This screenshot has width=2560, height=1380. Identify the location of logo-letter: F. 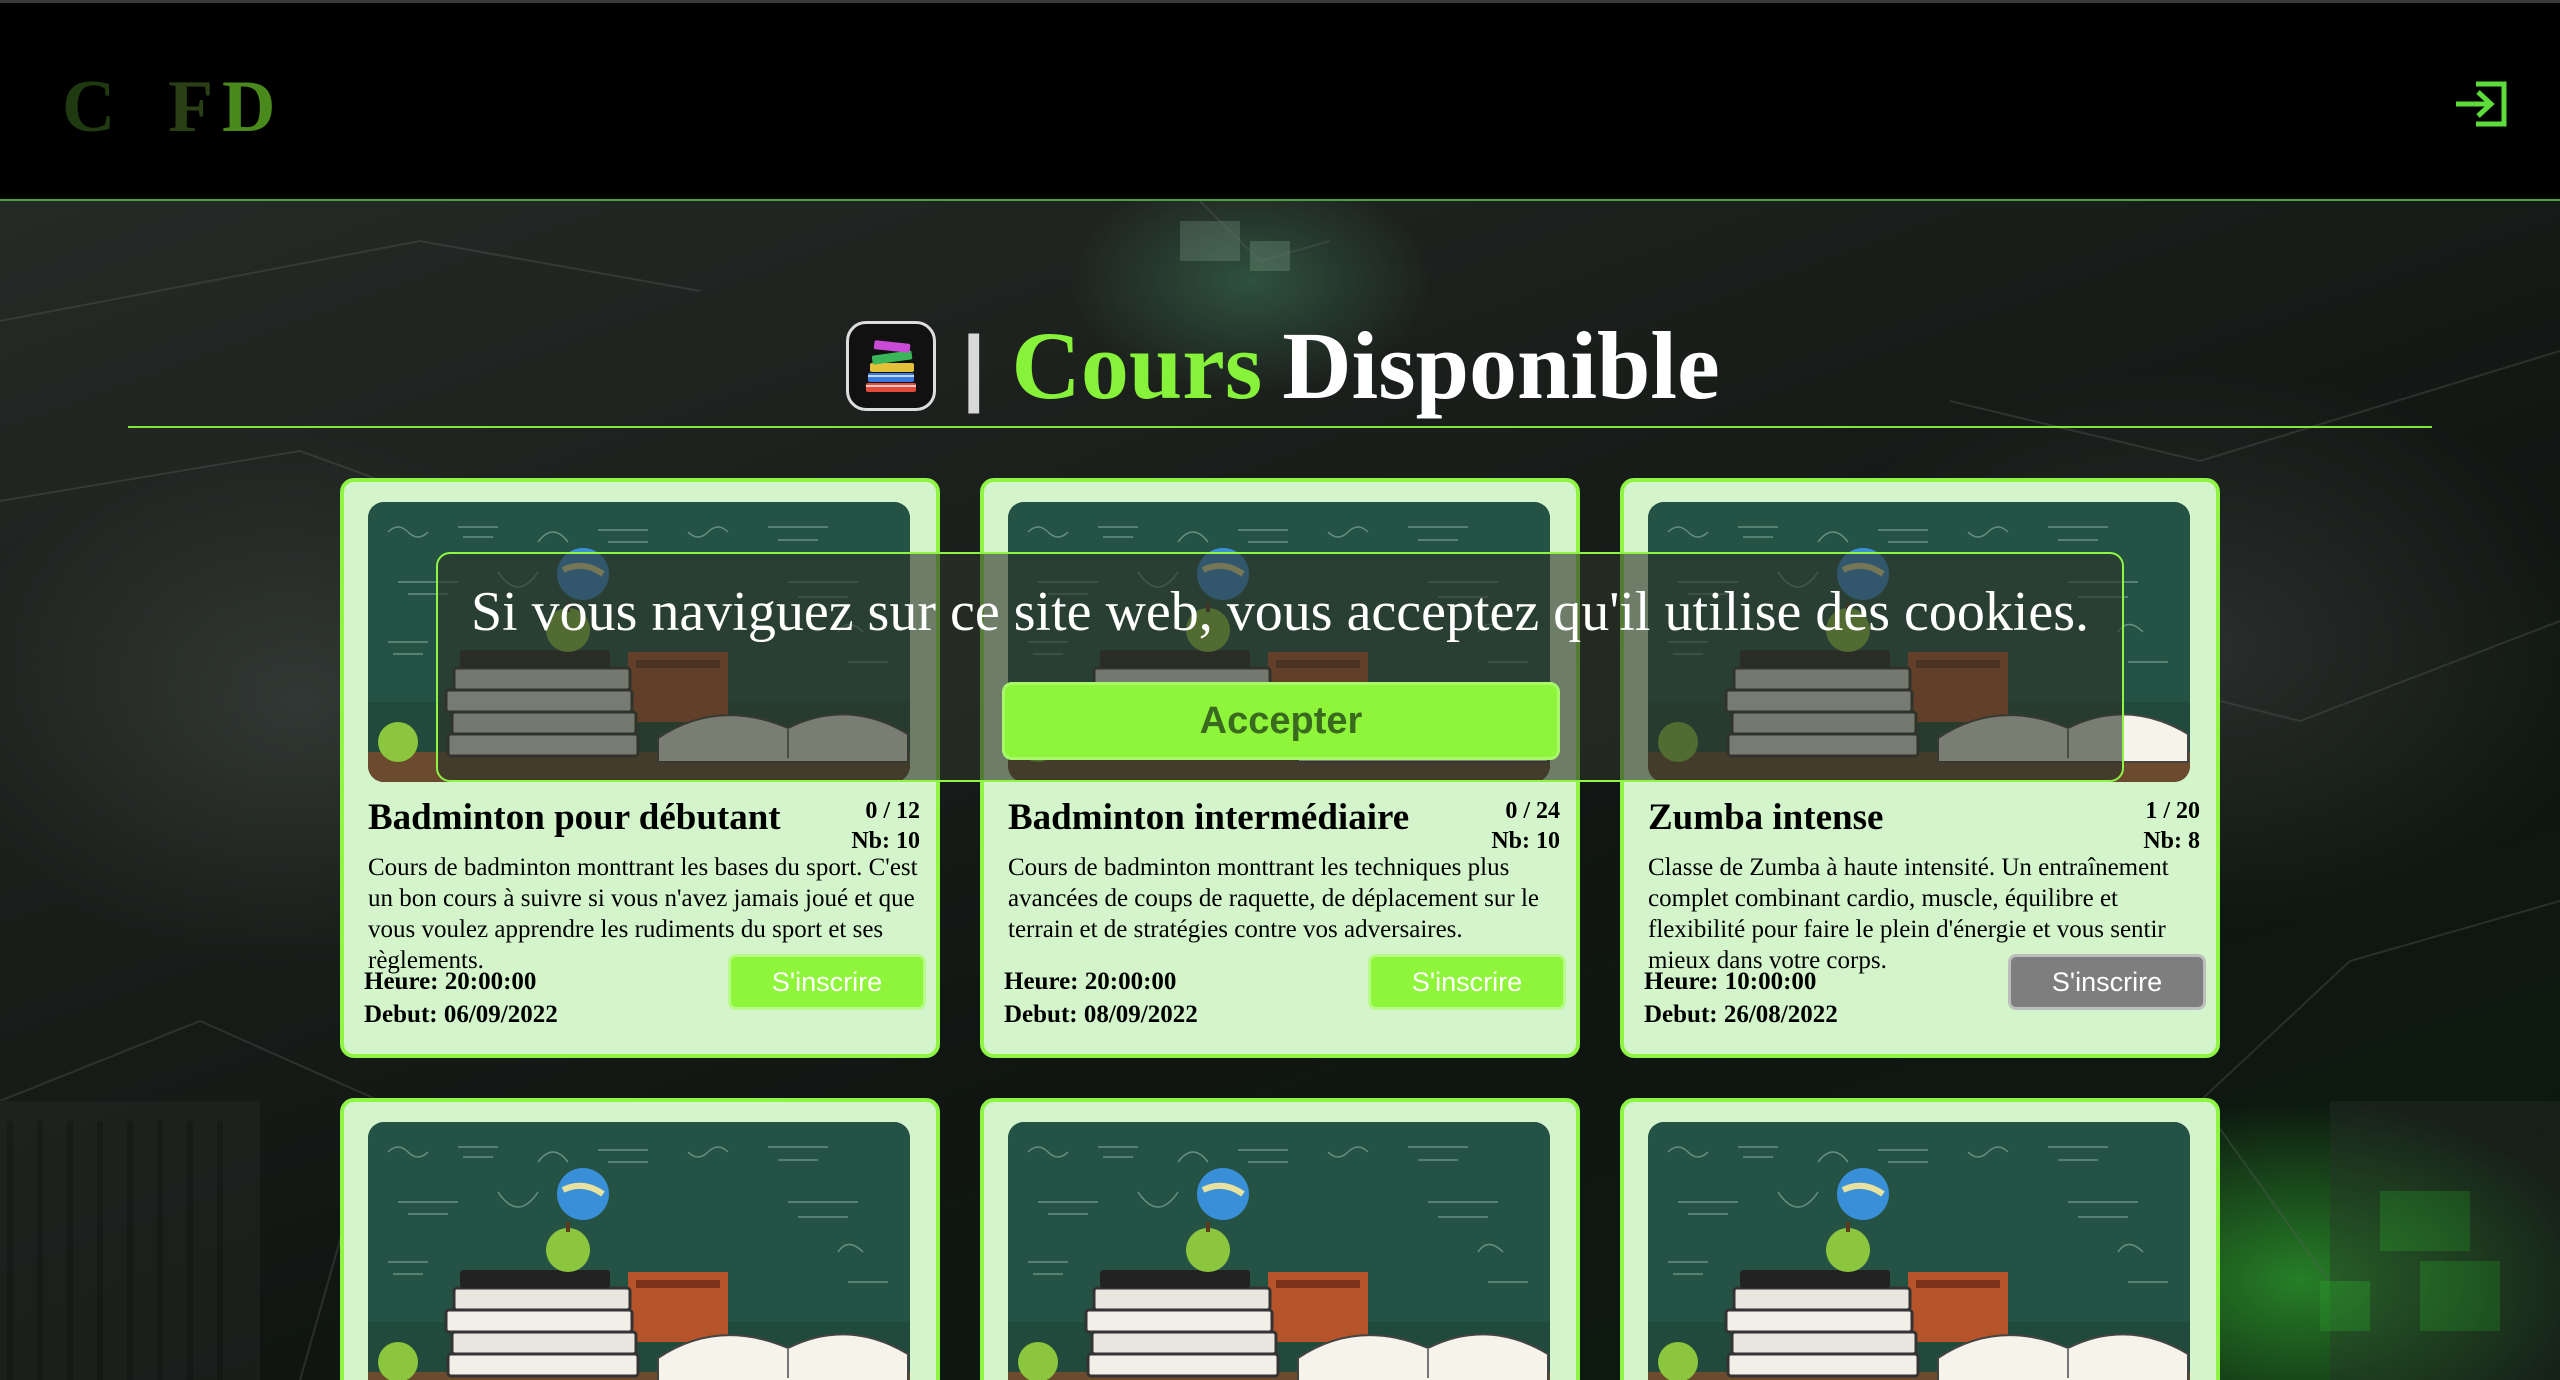
(192, 107).